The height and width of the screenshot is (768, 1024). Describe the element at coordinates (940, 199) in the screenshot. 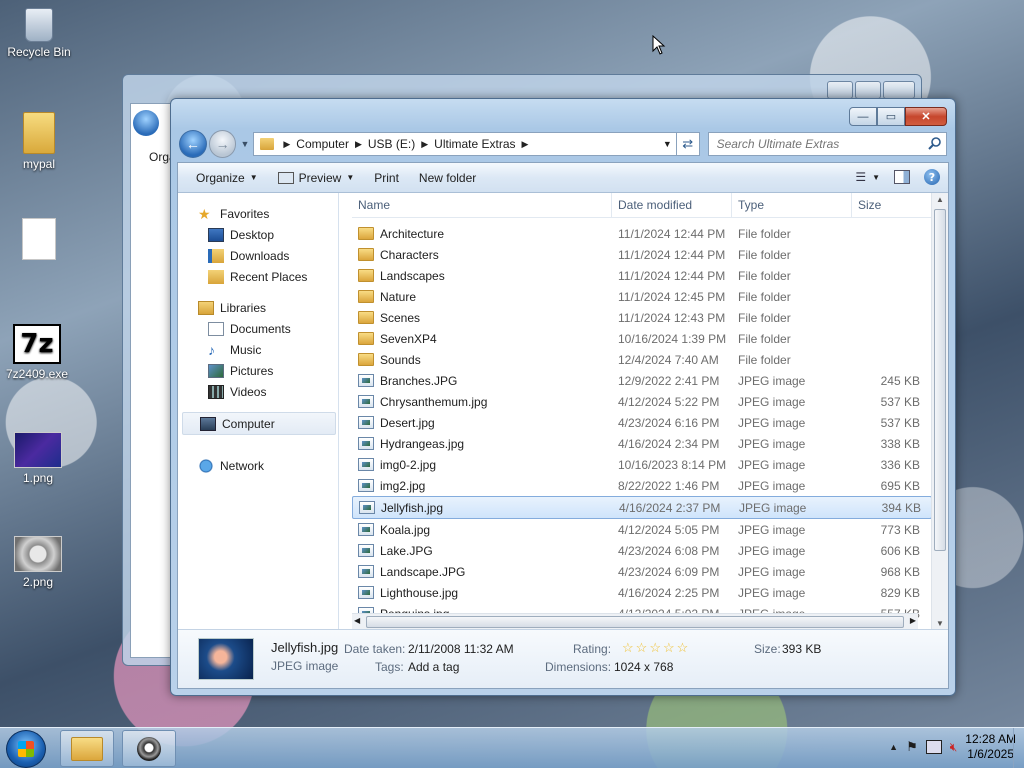

I see `scroll-up-icon: ▲` at that location.